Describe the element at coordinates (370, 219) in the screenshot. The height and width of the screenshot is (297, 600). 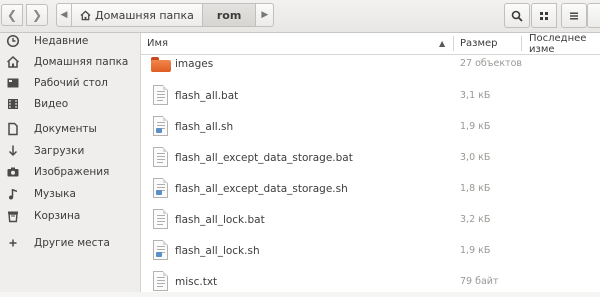
I see `file-row: flash_all_lock.bat 3,2 кБ` at that location.